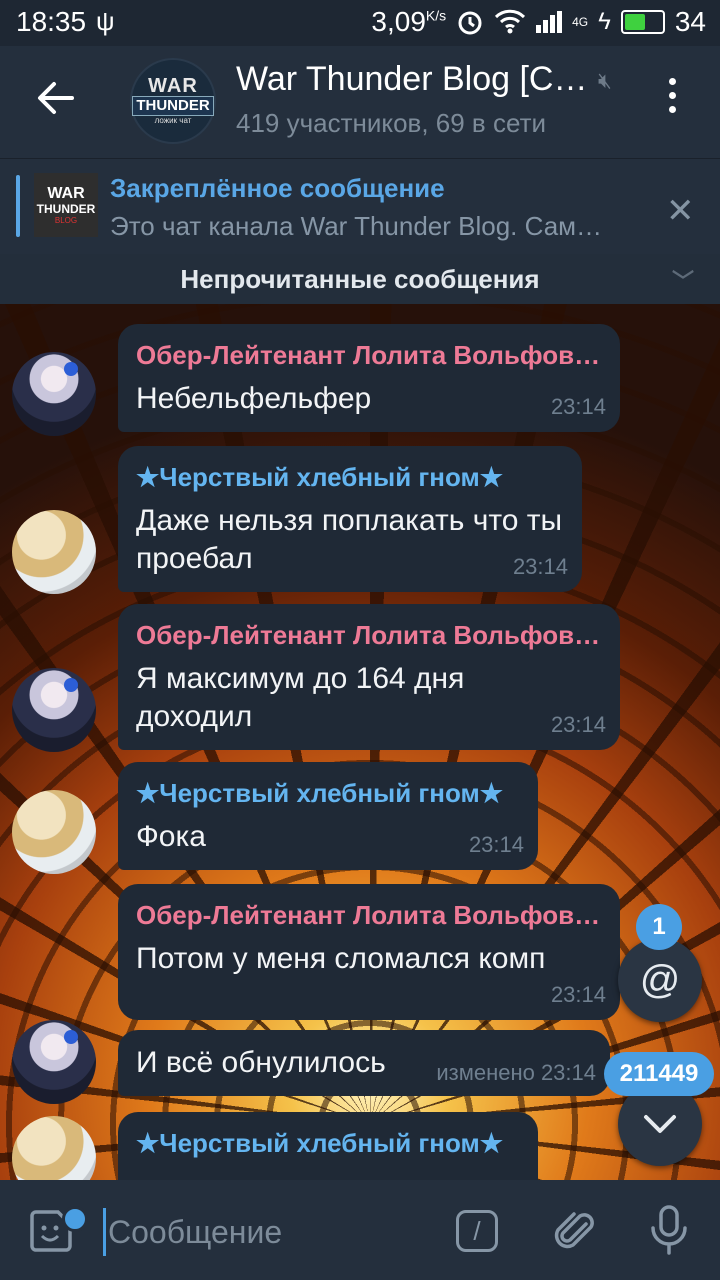 This screenshot has height=1280, width=720. I want to click on message-text: Потом у меня сломался комп, so click(341, 958).